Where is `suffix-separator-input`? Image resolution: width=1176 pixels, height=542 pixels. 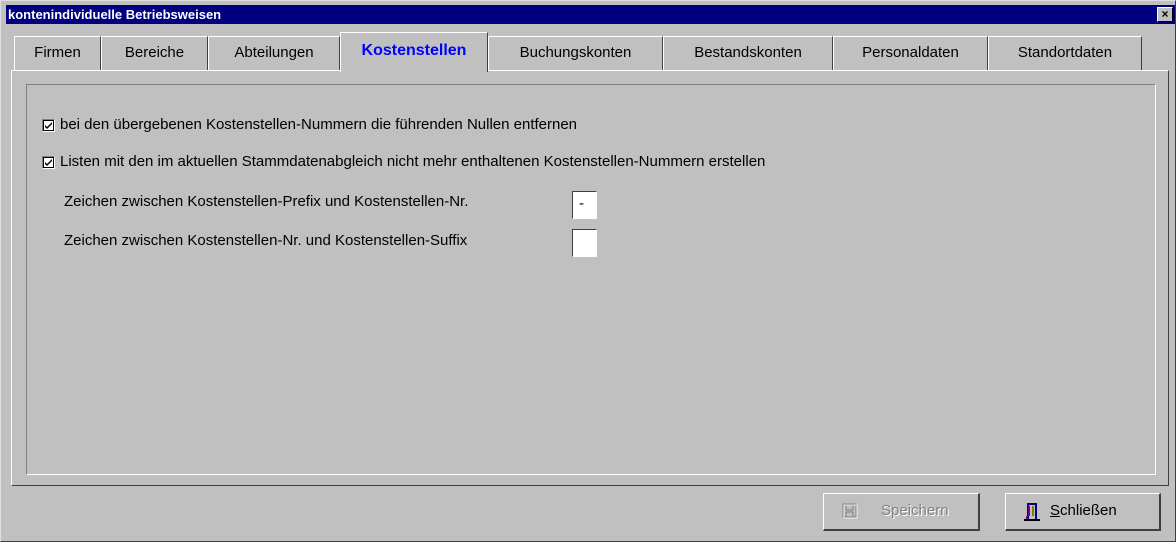 suffix-separator-input is located at coordinates (584, 243).